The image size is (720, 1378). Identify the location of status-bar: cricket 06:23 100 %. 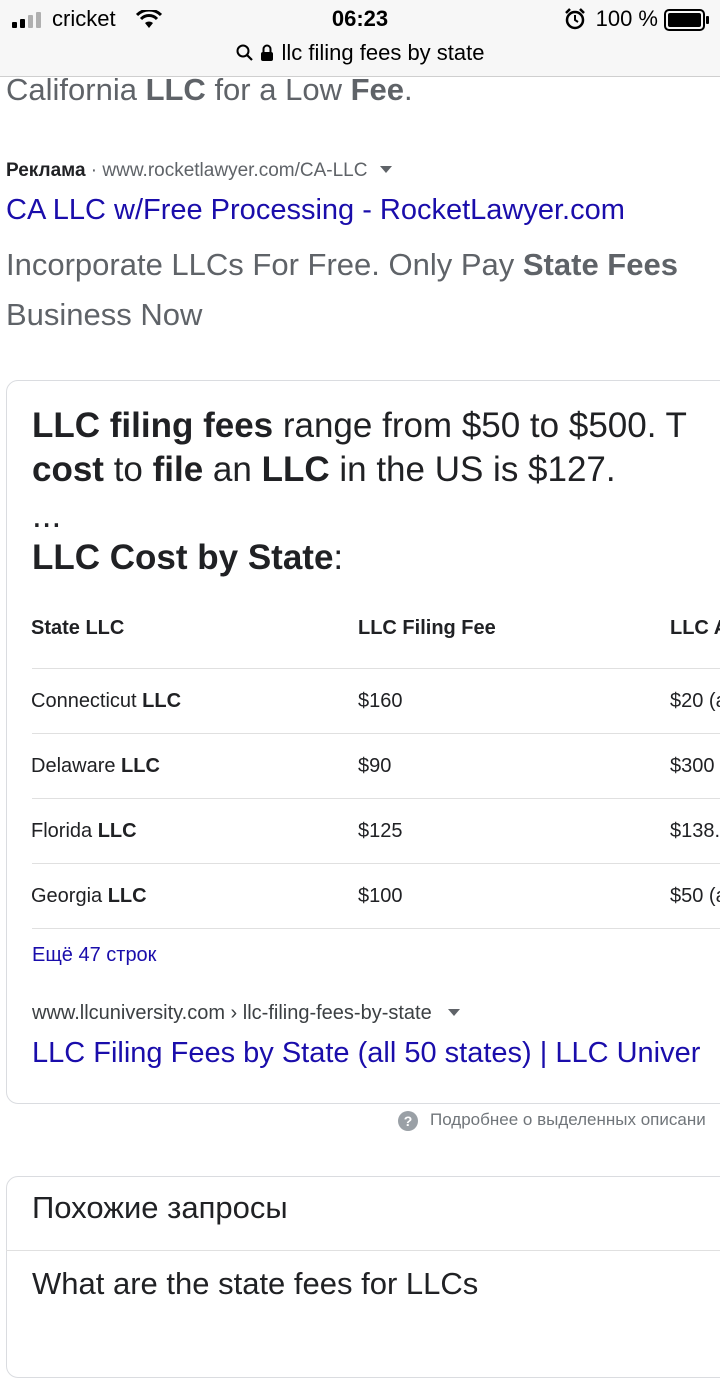
(360, 20).